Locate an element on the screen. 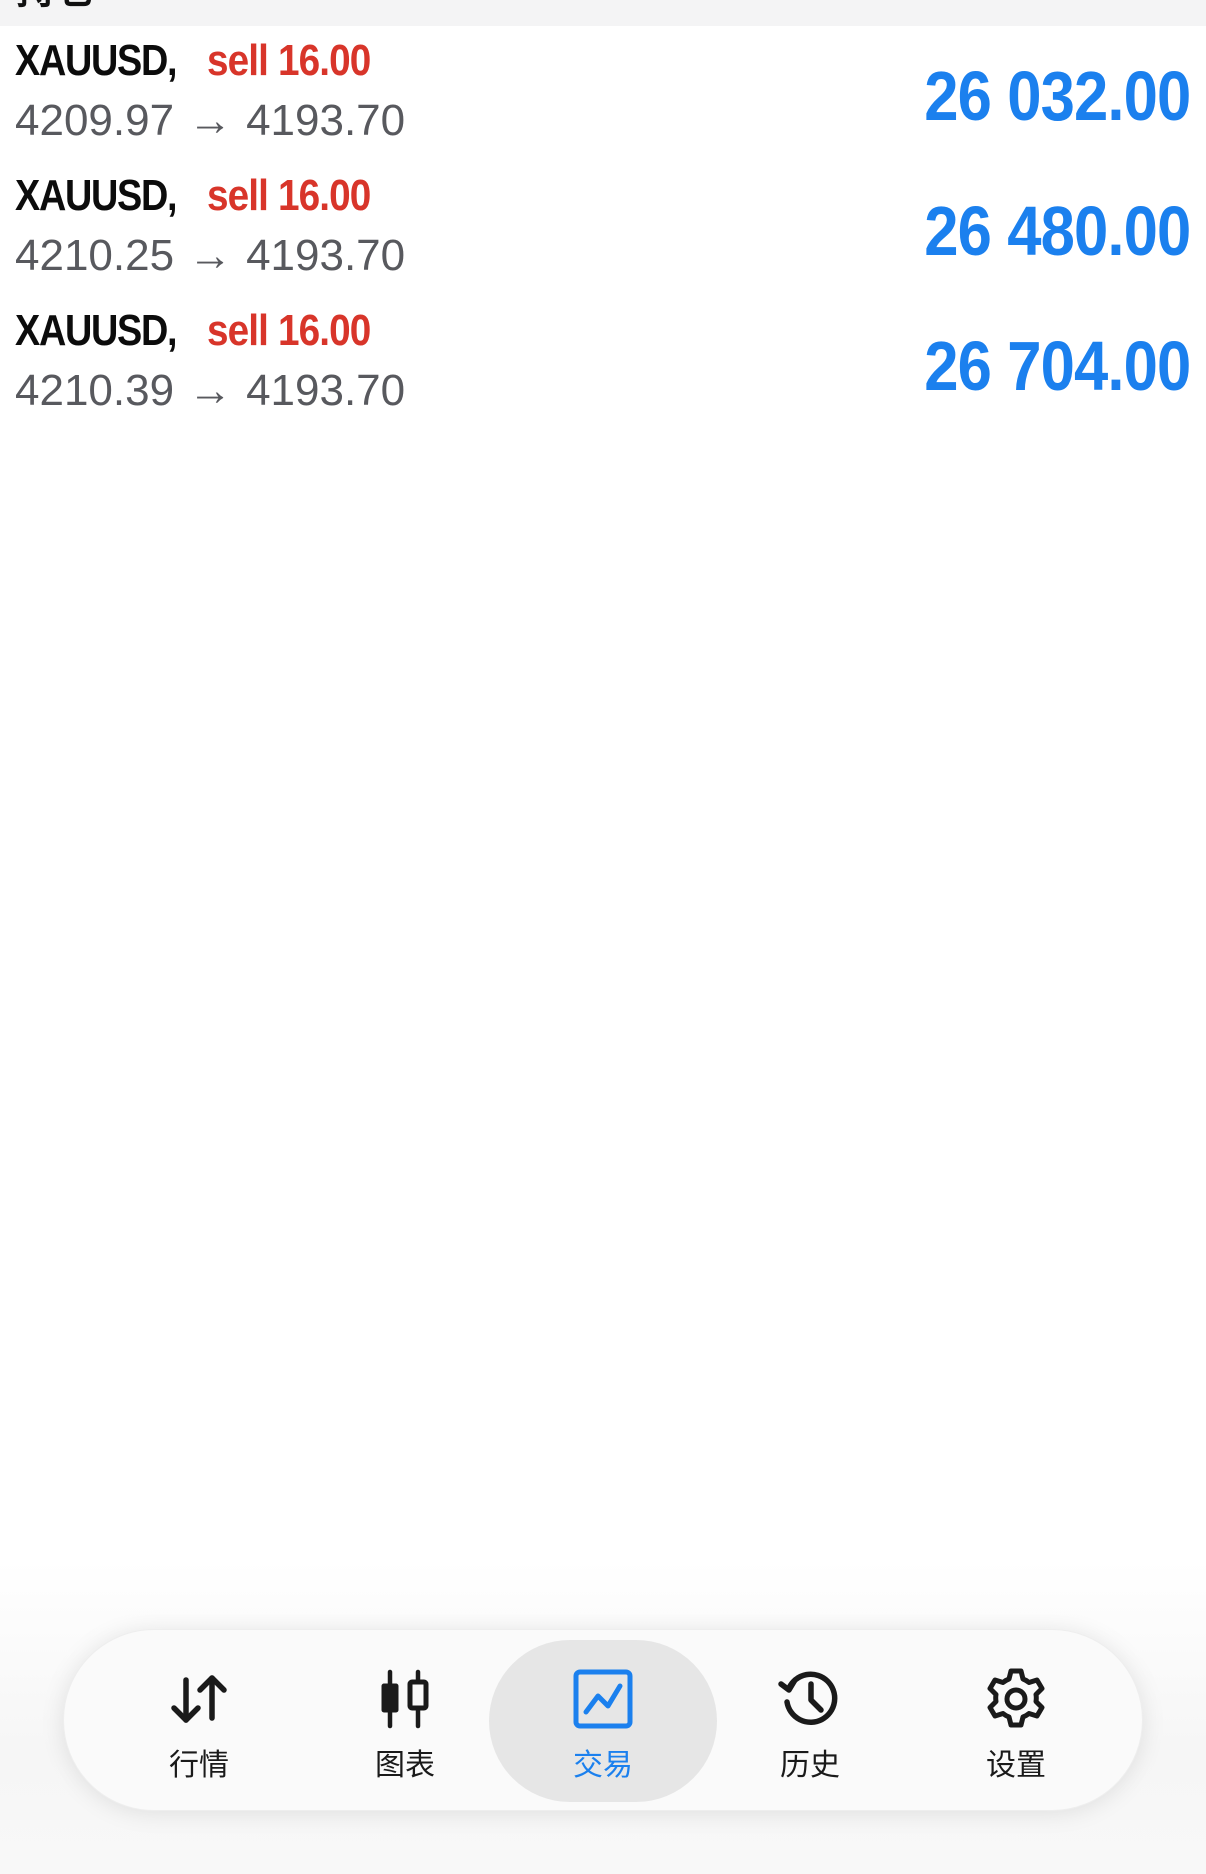 The width and height of the screenshot is (1206, 1874). tab-trade: 交易 is located at coordinates (603, 1721).